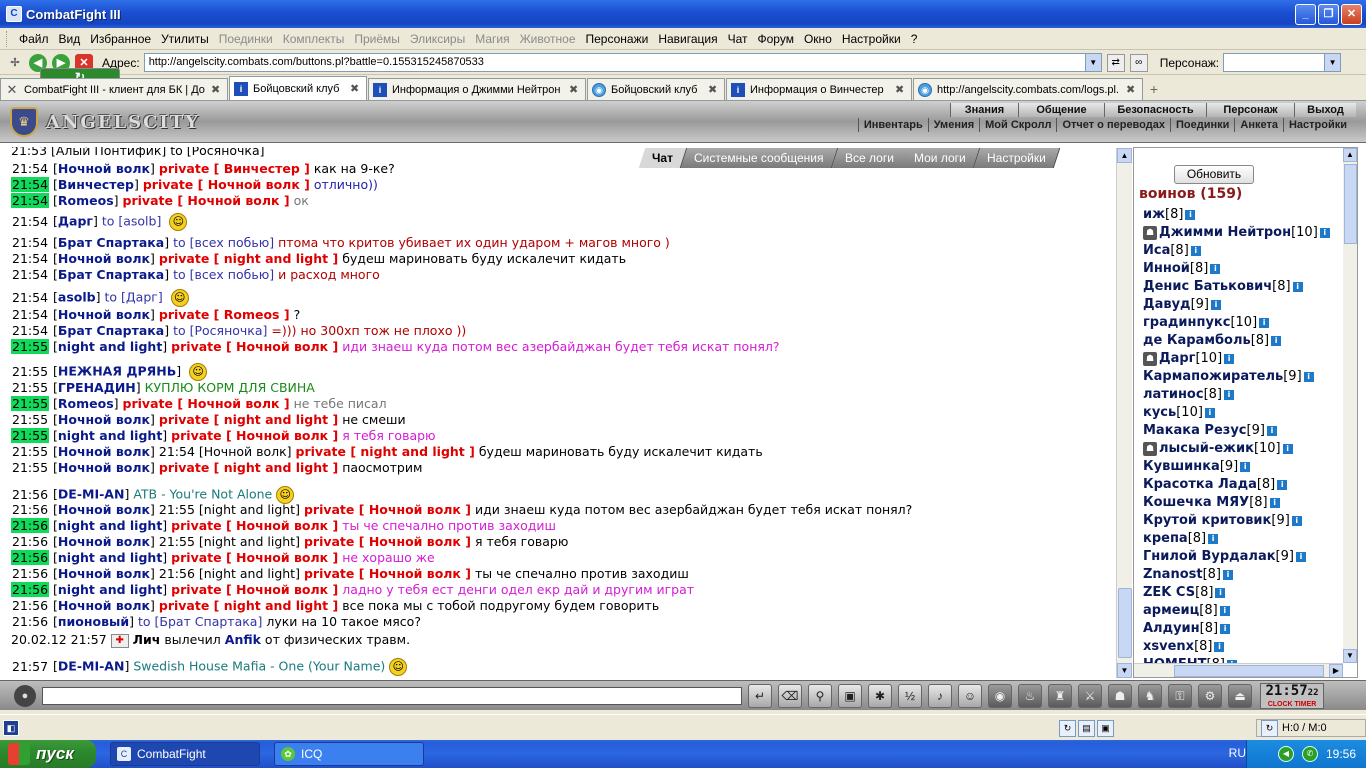 Image resolution: width=1366 pixels, height=768 pixels. I want to click on user-row: Макака Резус[9] i, so click(1241, 431).